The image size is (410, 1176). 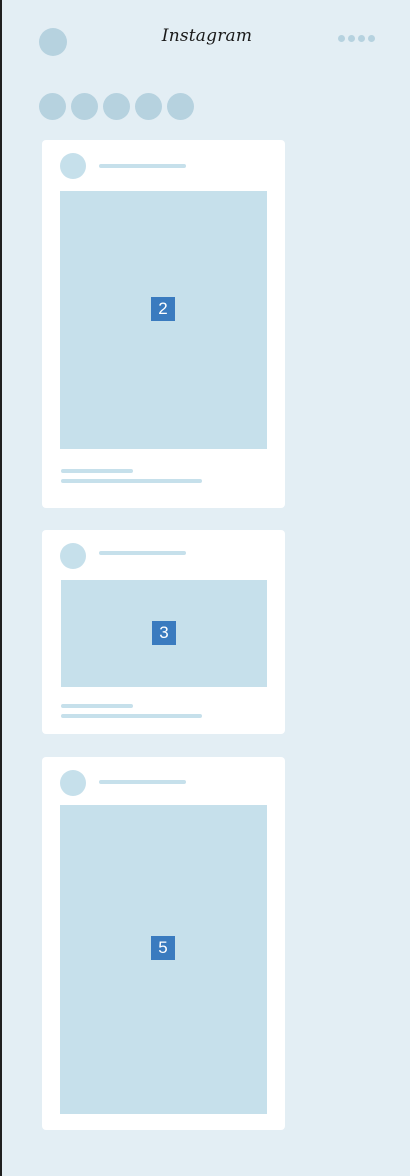 I want to click on app-logo: Instagram, so click(x=207, y=36).